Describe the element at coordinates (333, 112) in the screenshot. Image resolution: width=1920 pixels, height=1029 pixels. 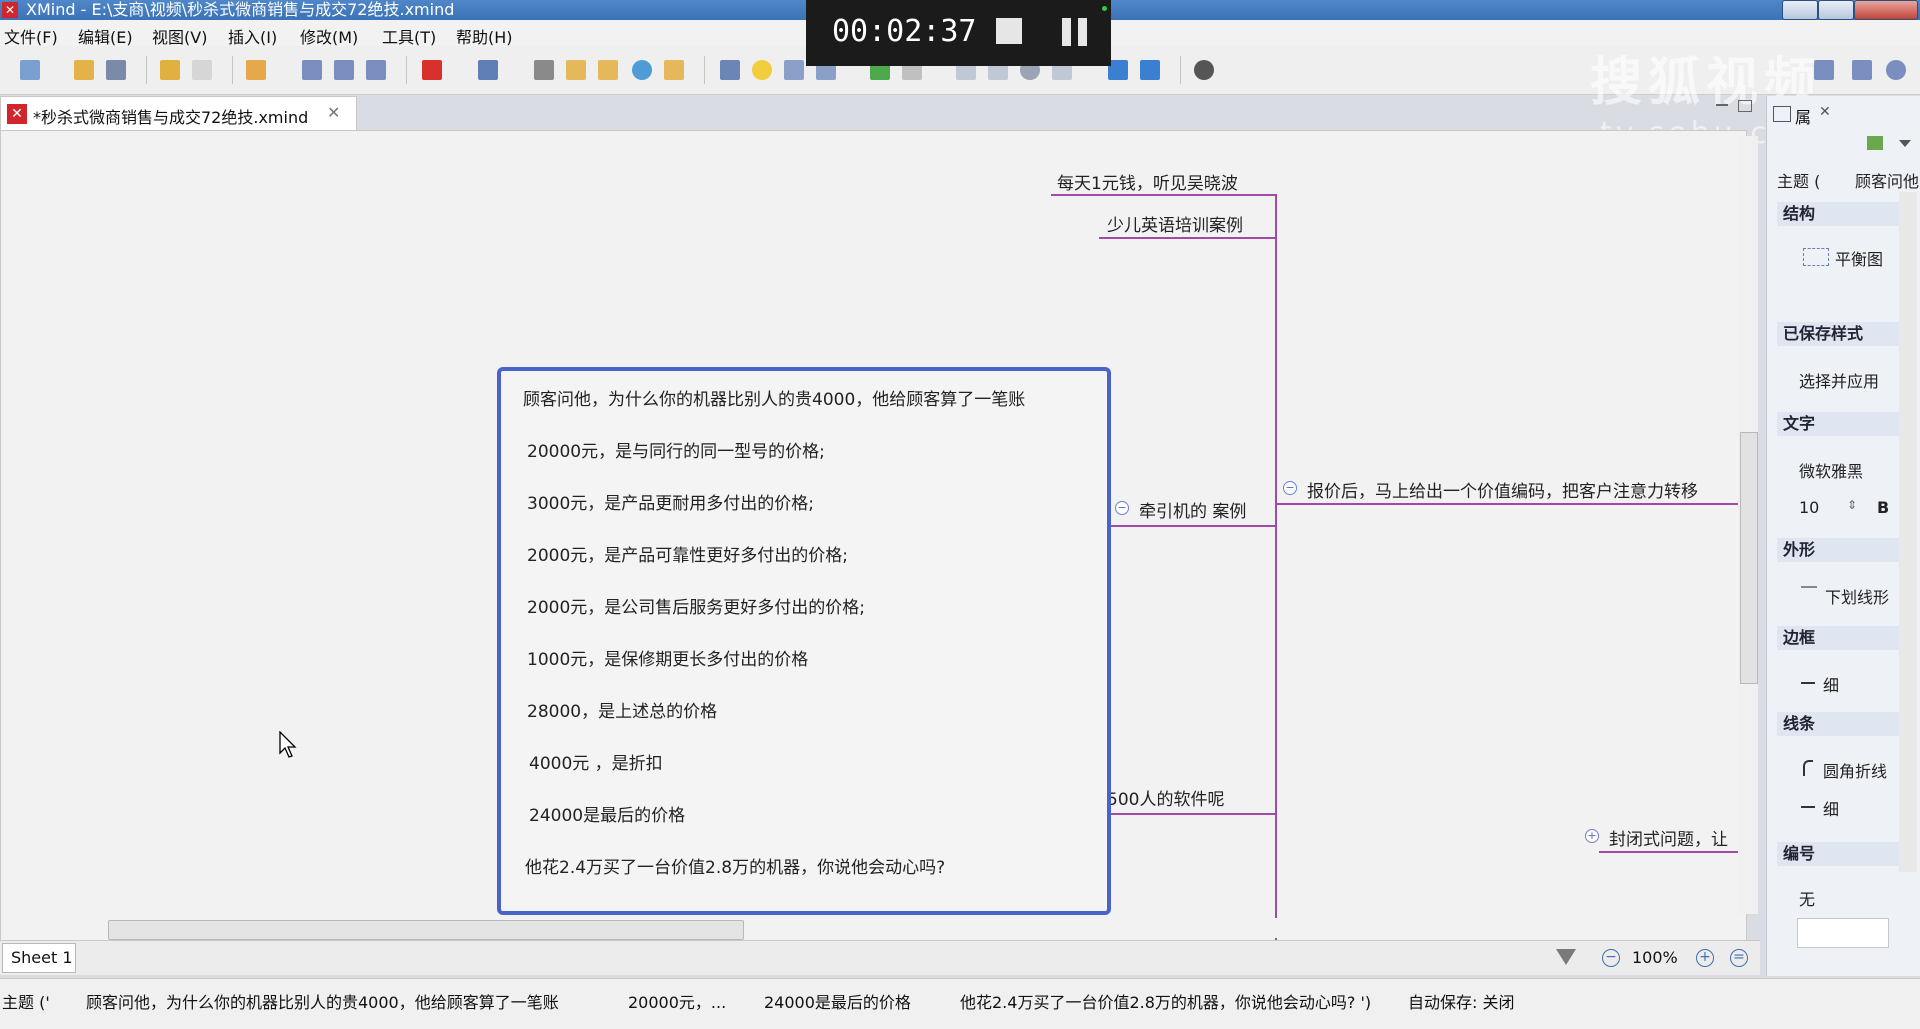
I see `close-tab-icon: ✕` at that location.